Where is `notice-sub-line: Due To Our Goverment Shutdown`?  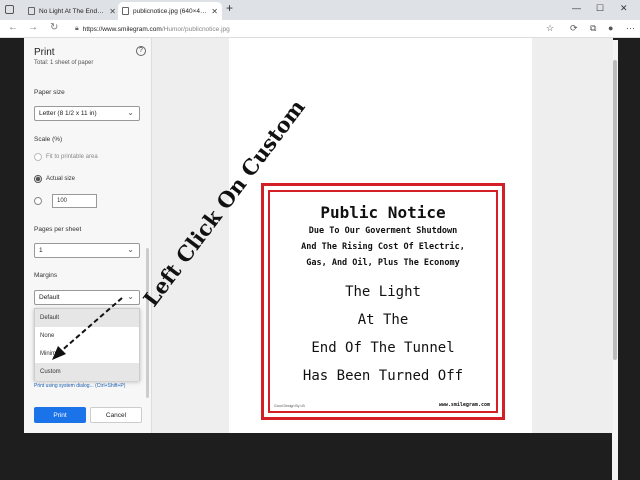
notice-sub-line: Due To Our Goverment Shutdown is located at coordinates (383, 231).